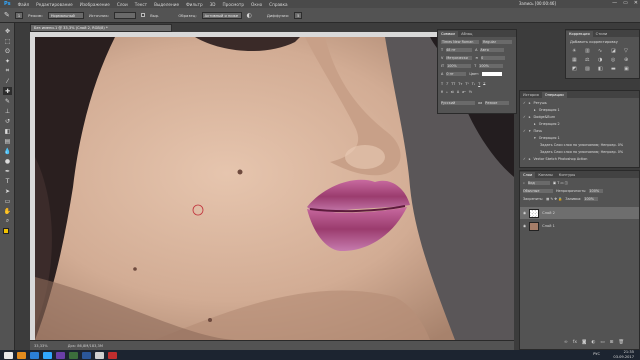 This screenshot has width=640, height=360. Describe the element at coordinates (636, 3) in the screenshot. I see `close-icon: ✕` at that location.